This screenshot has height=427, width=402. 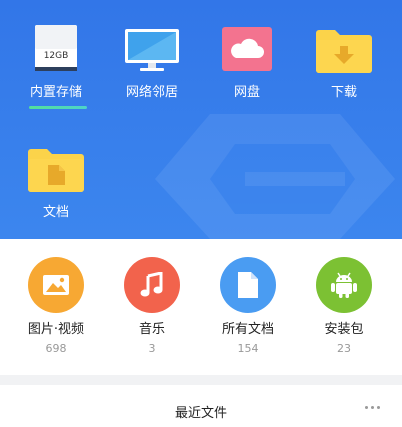 What do you see at coordinates (343, 92) in the screenshot?
I see `location-label: 下载` at bounding box center [343, 92].